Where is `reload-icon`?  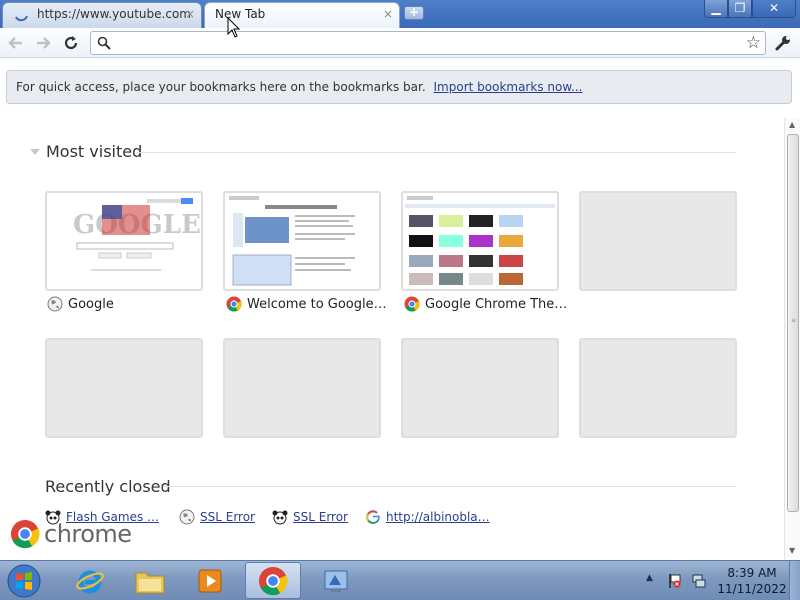
reload-icon is located at coordinates (71, 43).